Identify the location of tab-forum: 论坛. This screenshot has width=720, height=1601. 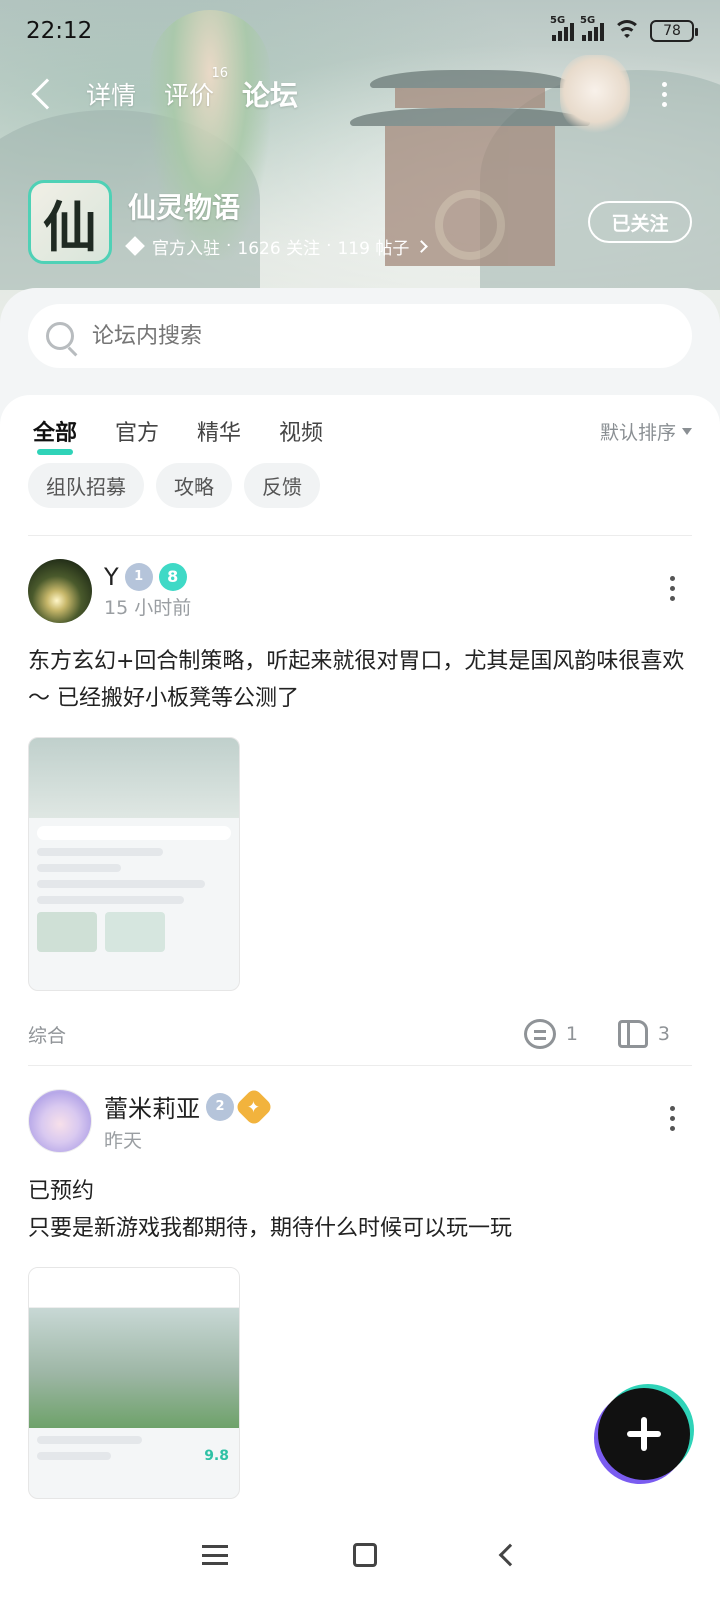
(270, 94).